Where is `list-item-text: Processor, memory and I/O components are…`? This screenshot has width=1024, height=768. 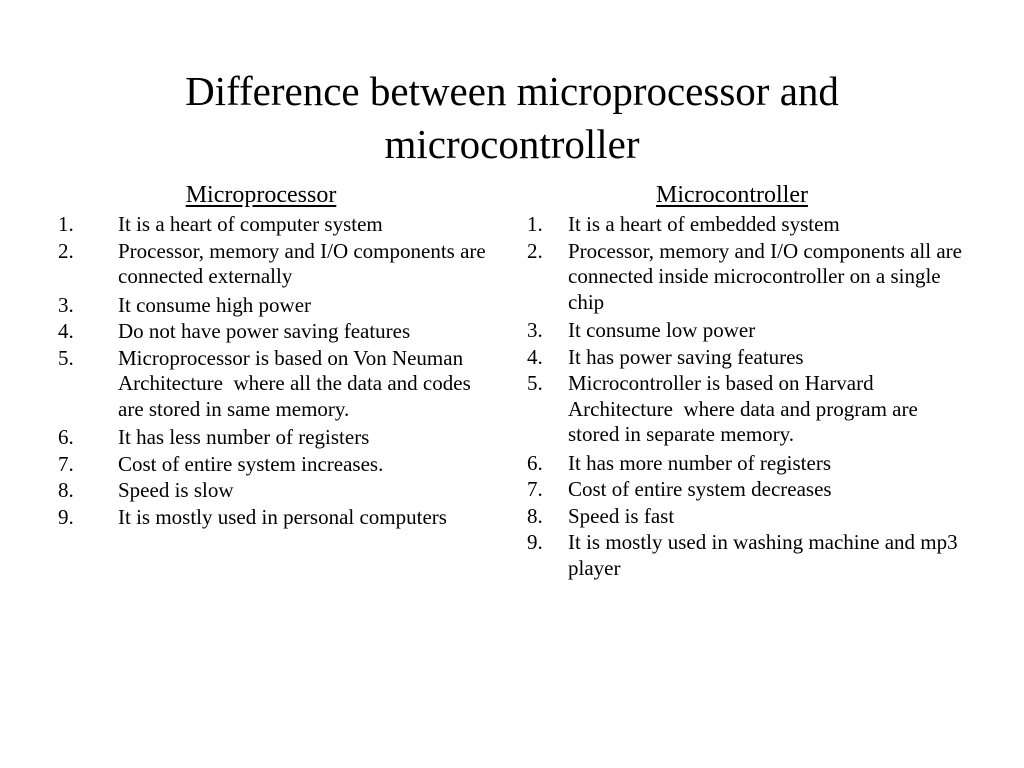 list-item-text: Processor, memory and I/O components are… is located at coordinates (304, 263).